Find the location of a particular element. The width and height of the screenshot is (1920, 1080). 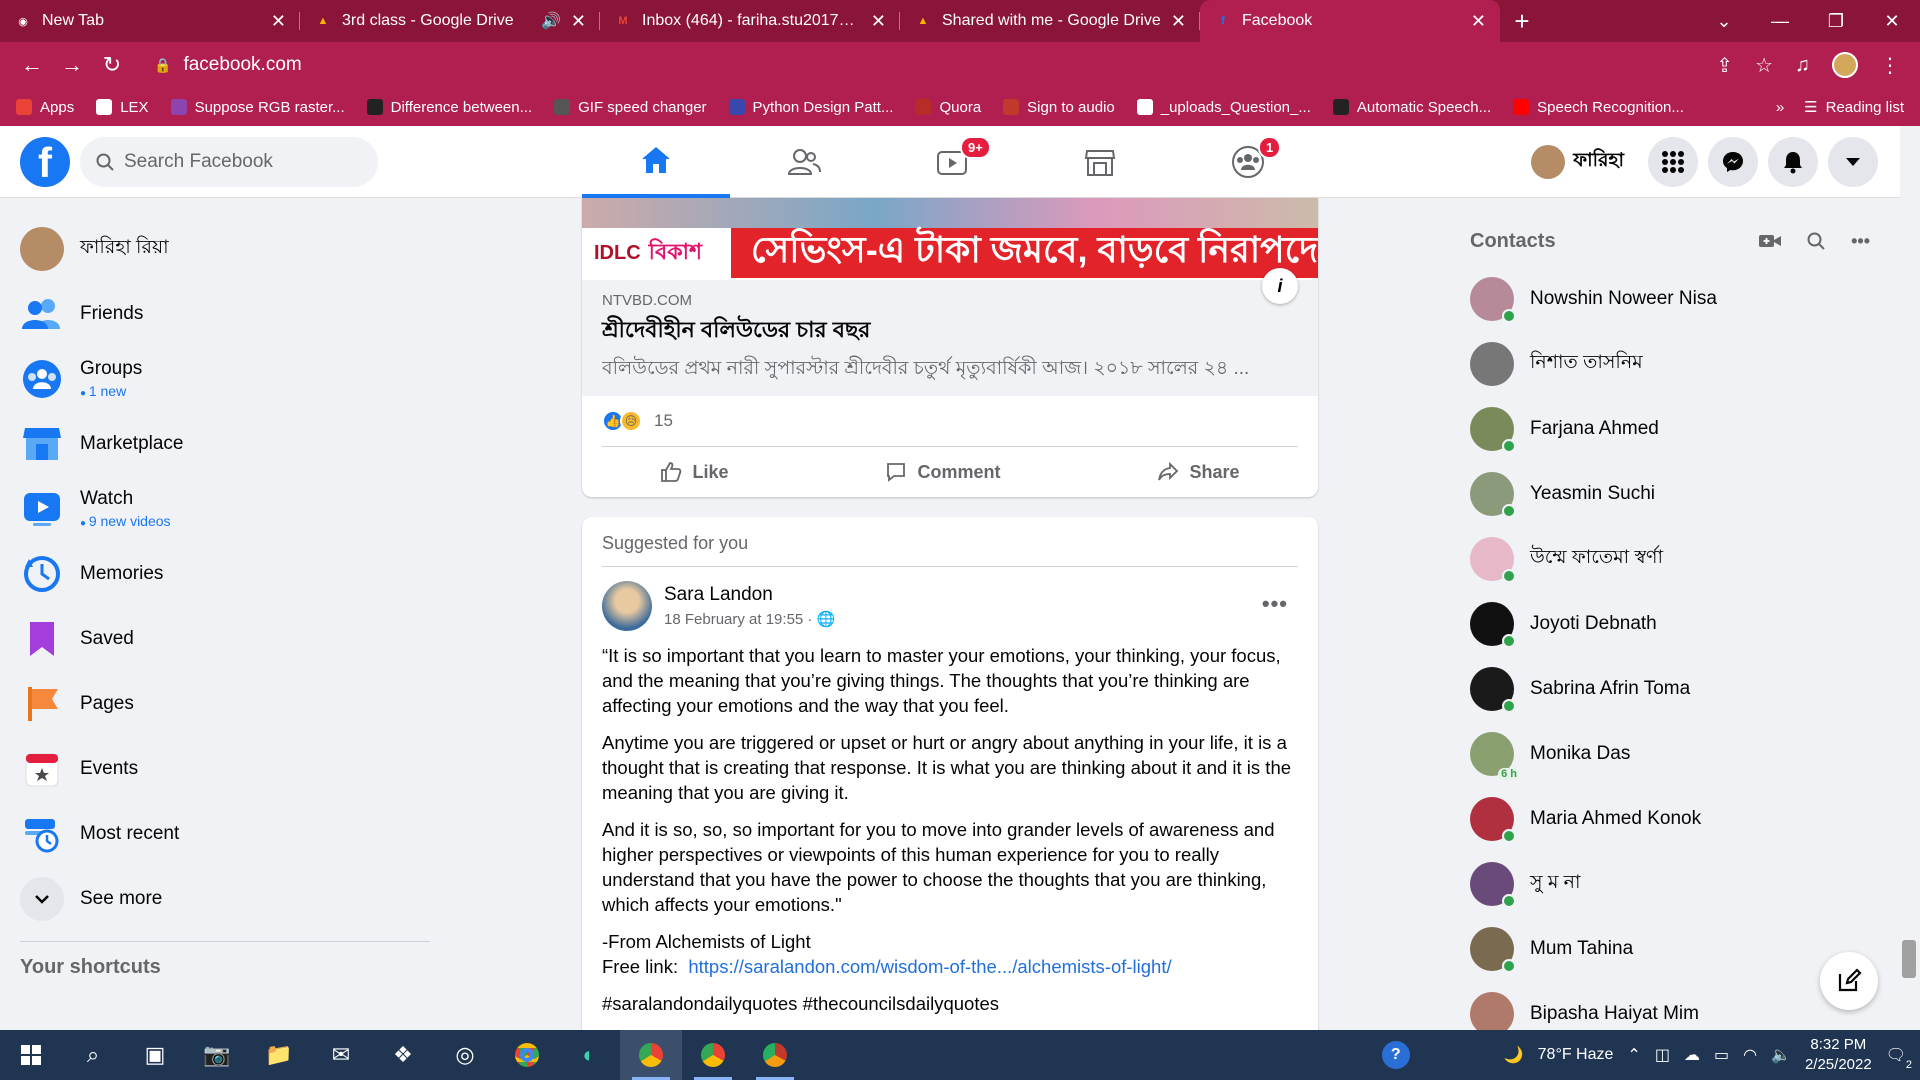

bookmark-item: Apps is located at coordinates (45, 107).